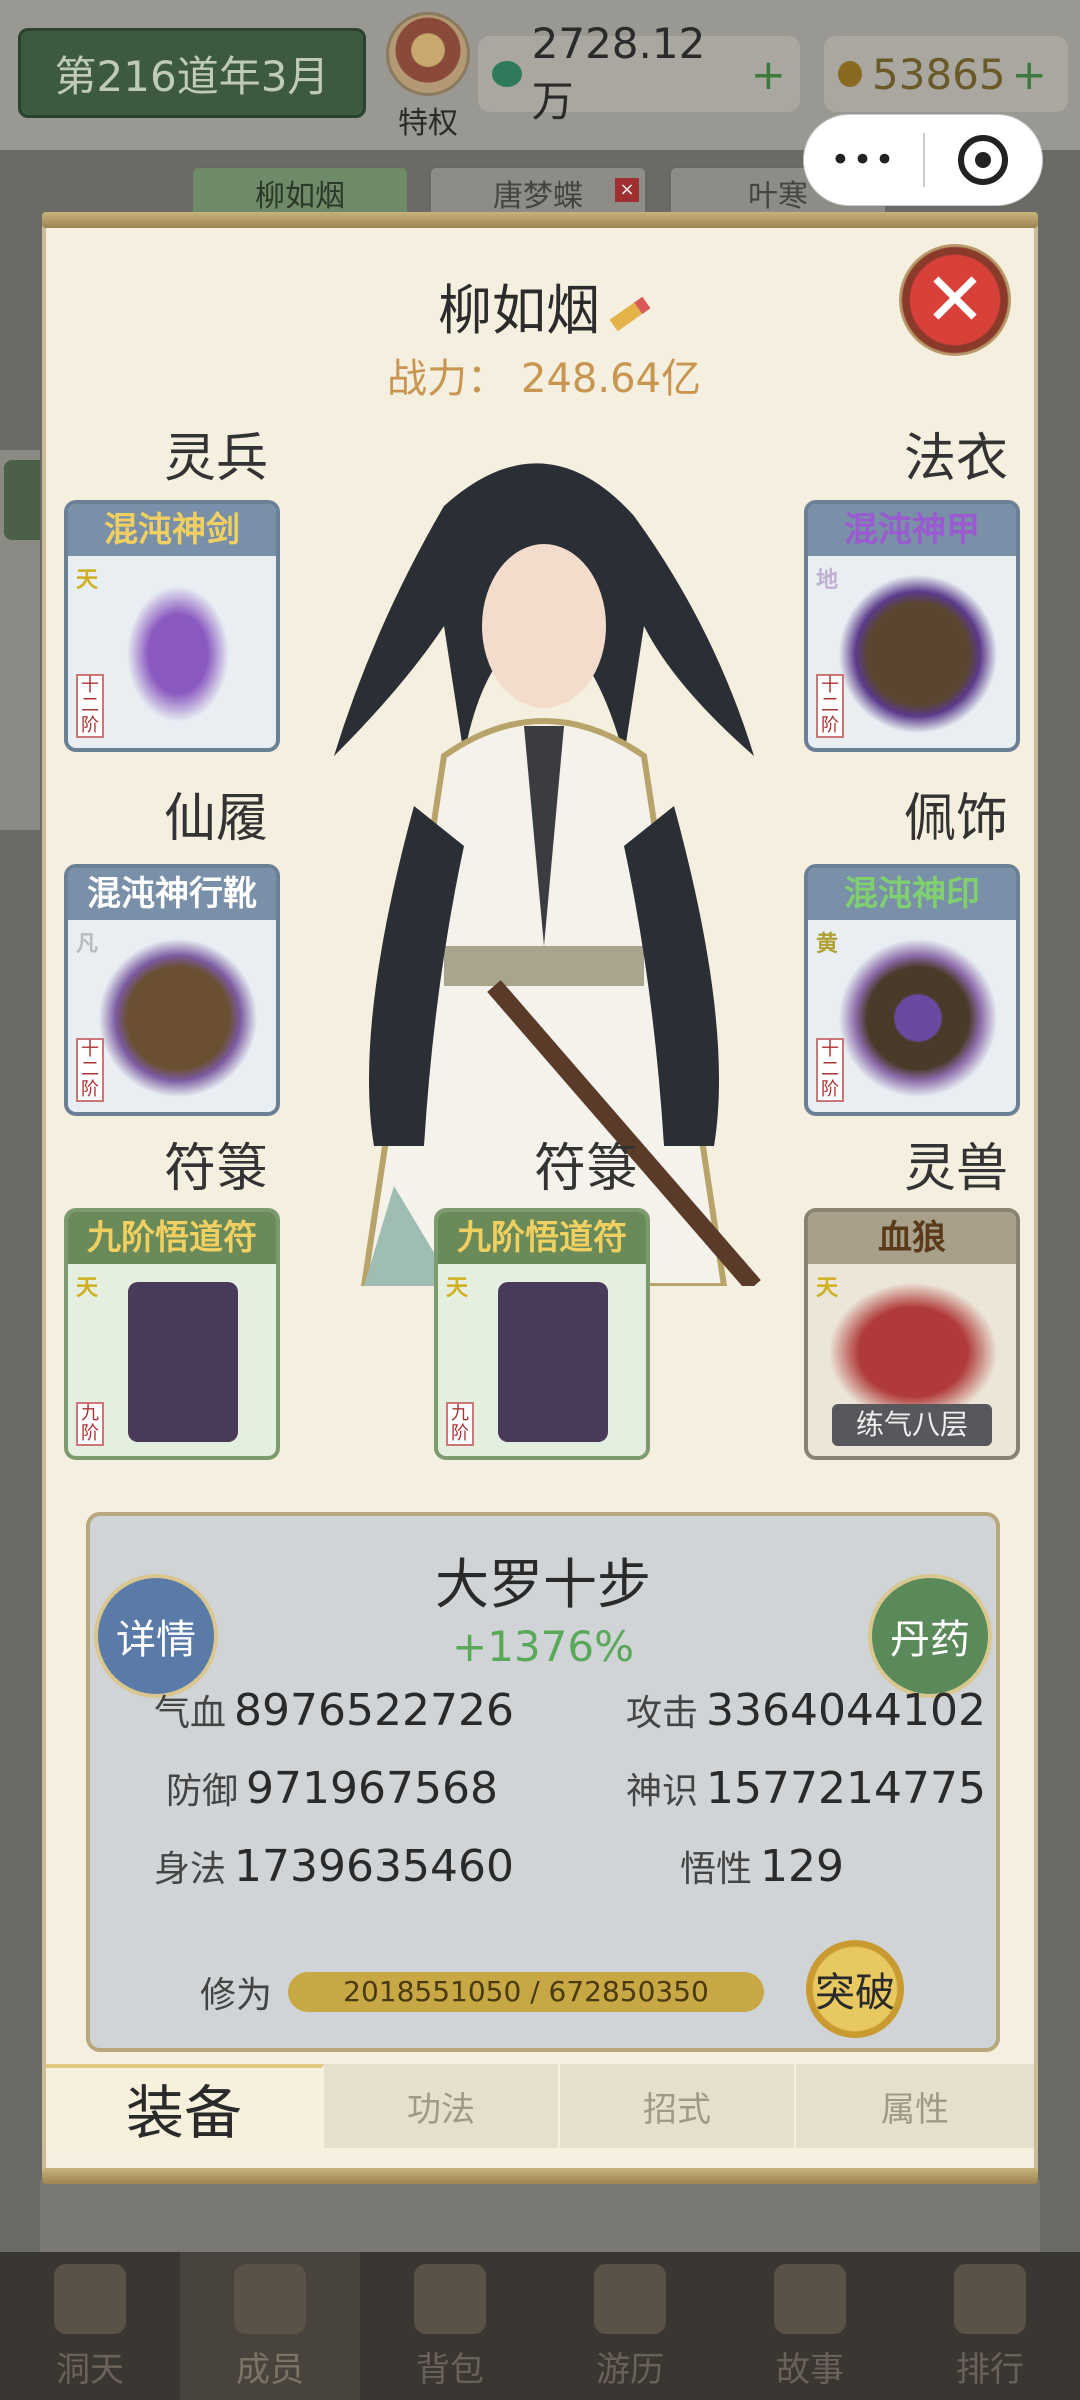  What do you see at coordinates (912, 1238) in the screenshot?
I see `beast-name: 血狼` at bounding box center [912, 1238].